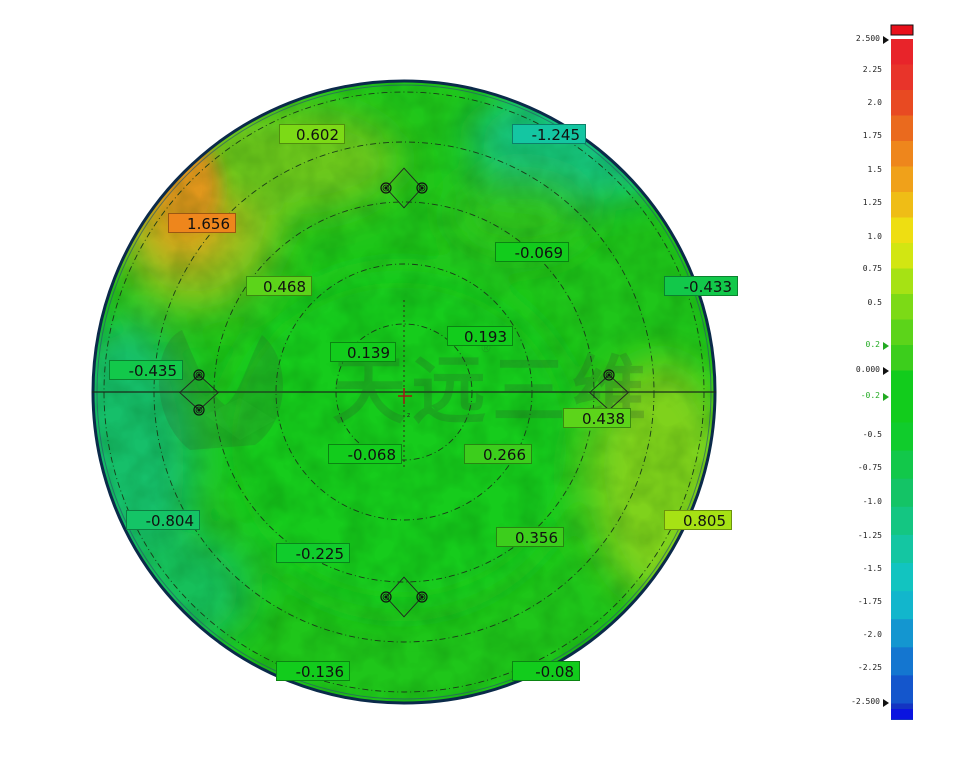 The width and height of the screenshot is (974, 775). Describe the element at coordinates (872, 202) in the screenshot. I see `scale-tick-label: 1.25` at that location.